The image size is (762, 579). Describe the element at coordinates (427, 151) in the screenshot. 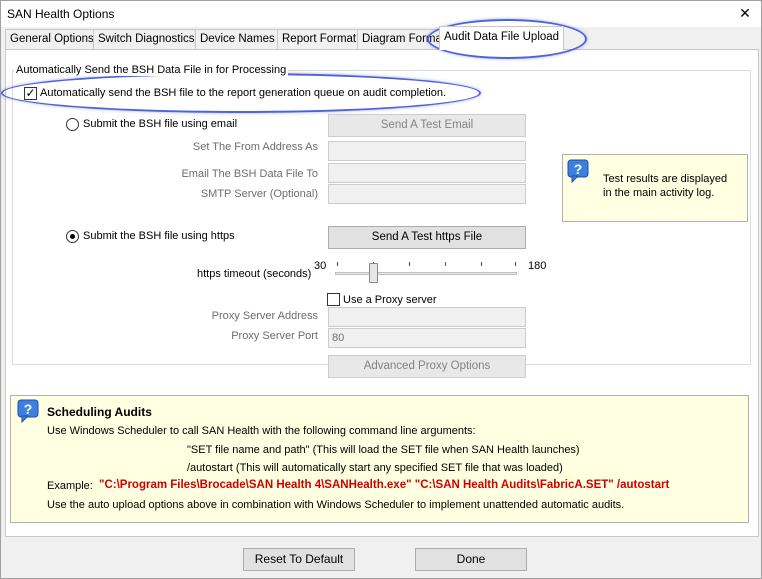

I see `from-address-input` at that location.